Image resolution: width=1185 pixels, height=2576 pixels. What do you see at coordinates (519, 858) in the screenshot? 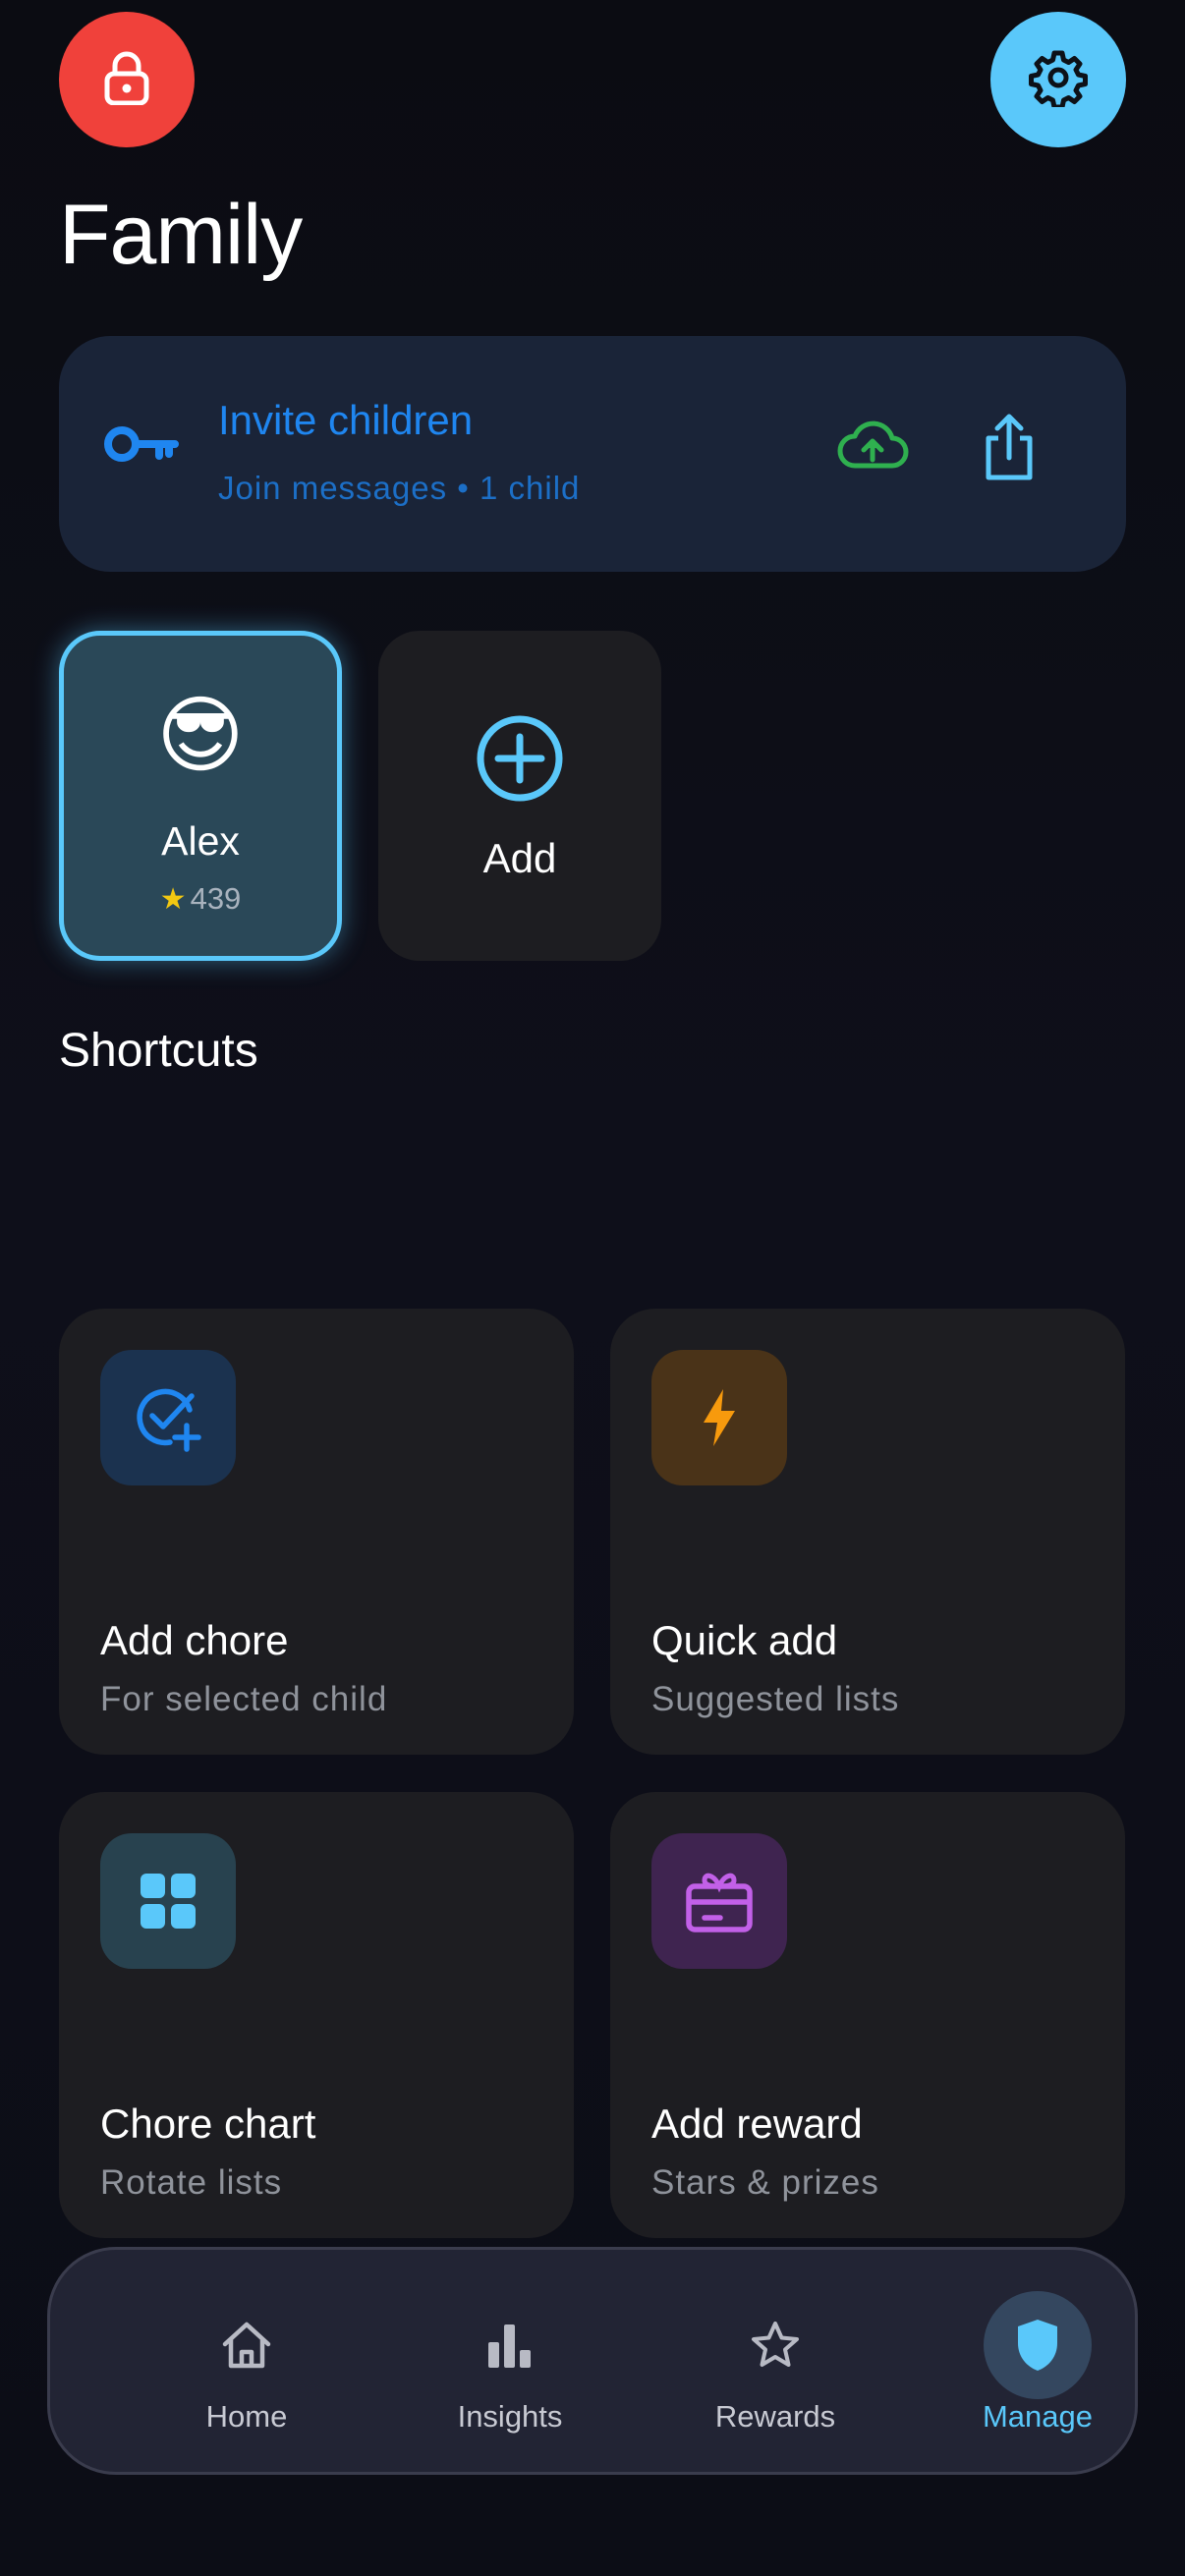
I see `add-child-label: Add` at bounding box center [519, 858].